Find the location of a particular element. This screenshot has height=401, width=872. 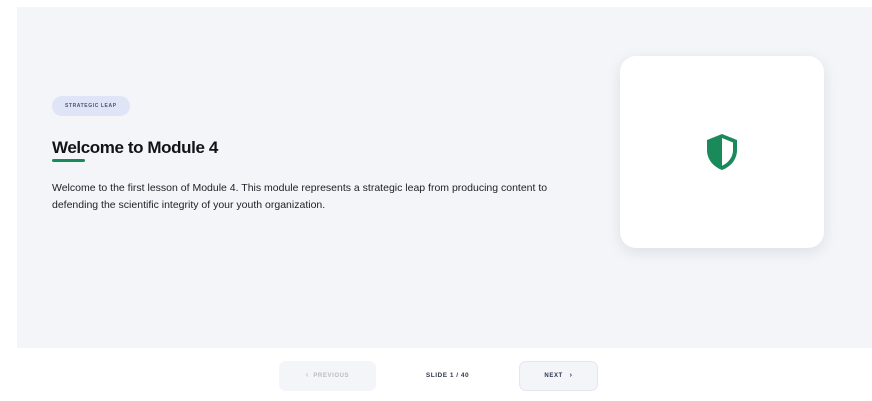

slide-title: Welcome to Module 4 is located at coordinates (135, 147).